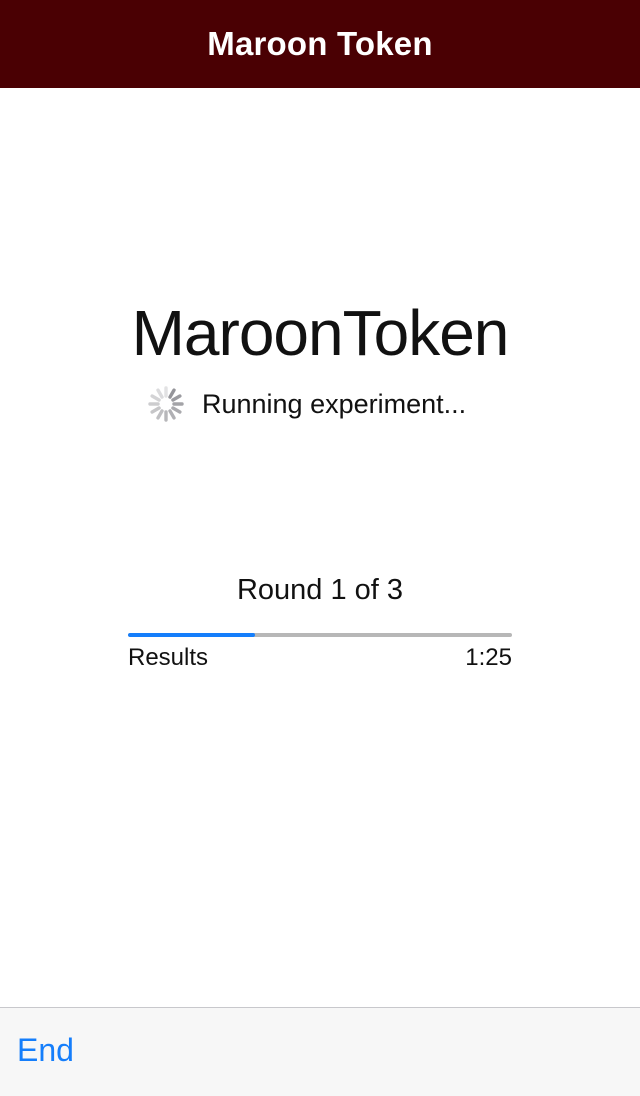 This screenshot has width=640, height=1096. I want to click on time-remaining: 1:25, so click(488, 657).